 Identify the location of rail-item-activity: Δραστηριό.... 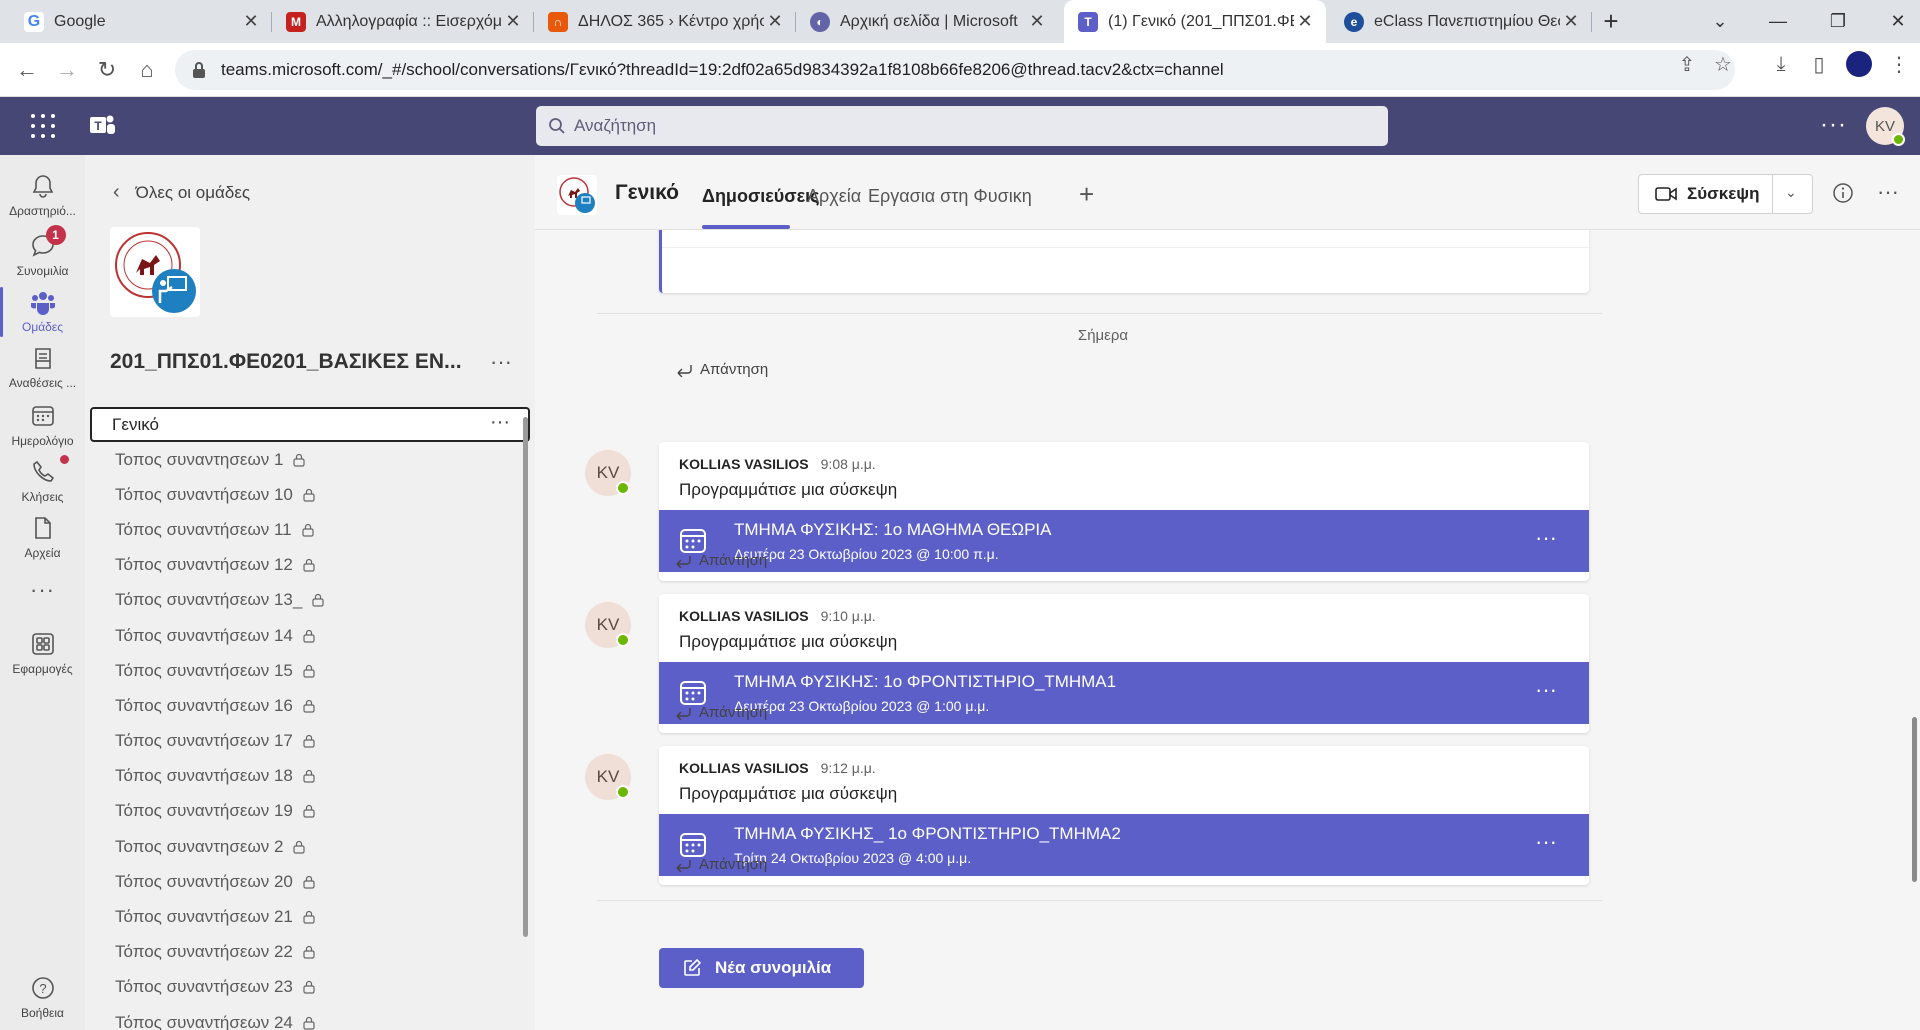
(42, 198).